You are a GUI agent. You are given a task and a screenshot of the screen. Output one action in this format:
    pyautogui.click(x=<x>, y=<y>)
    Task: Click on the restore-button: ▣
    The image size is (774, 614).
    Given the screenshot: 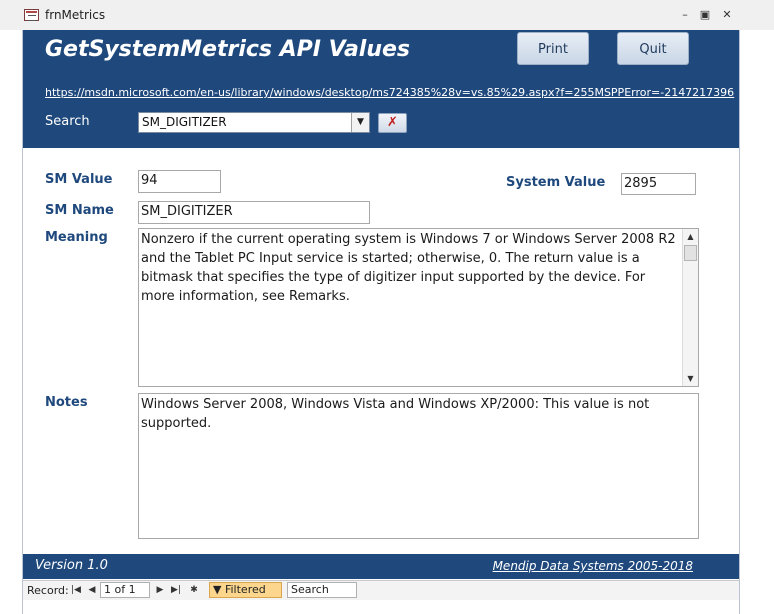 What is the action you would take?
    pyautogui.click(x=705, y=15)
    